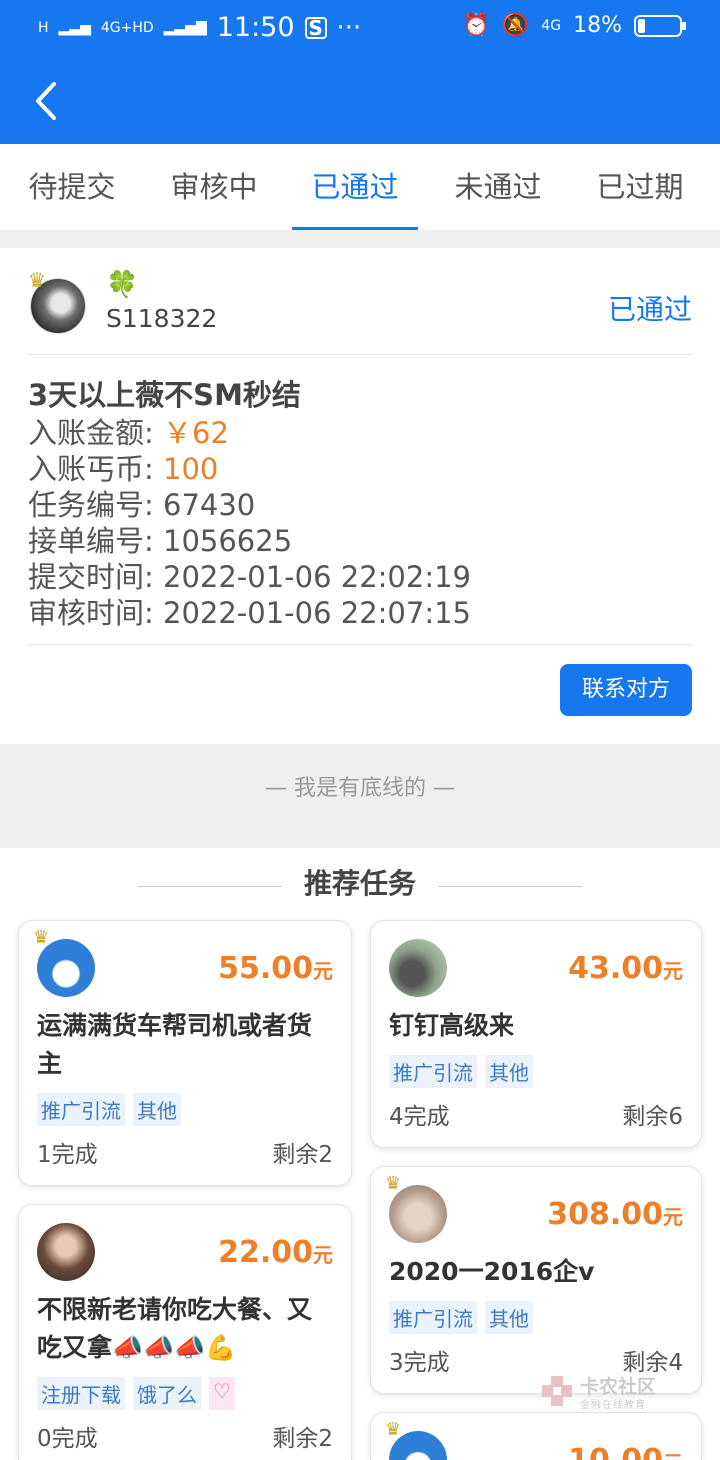 Image resolution: width=720 pixels, height=1460 pixels. What do you see at coordinates (498, 187) in the screenshot?
I see `tab-rejected: 未通过` at bounding box center [498, 187].